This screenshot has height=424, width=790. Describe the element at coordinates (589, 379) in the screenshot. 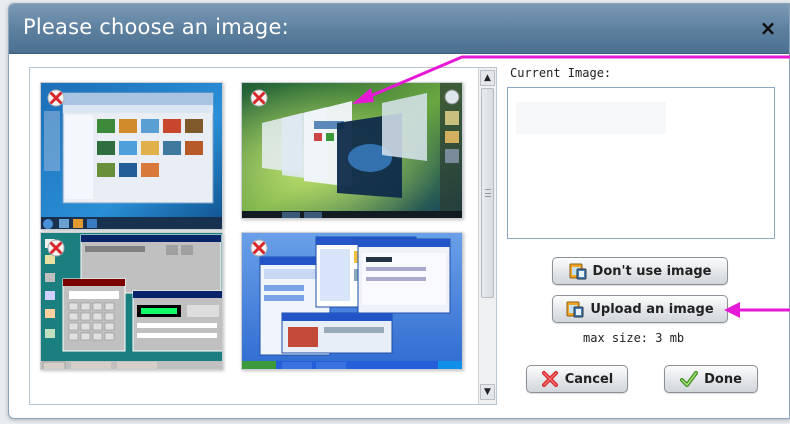

I see `cancel-label: Cancel` at that location.